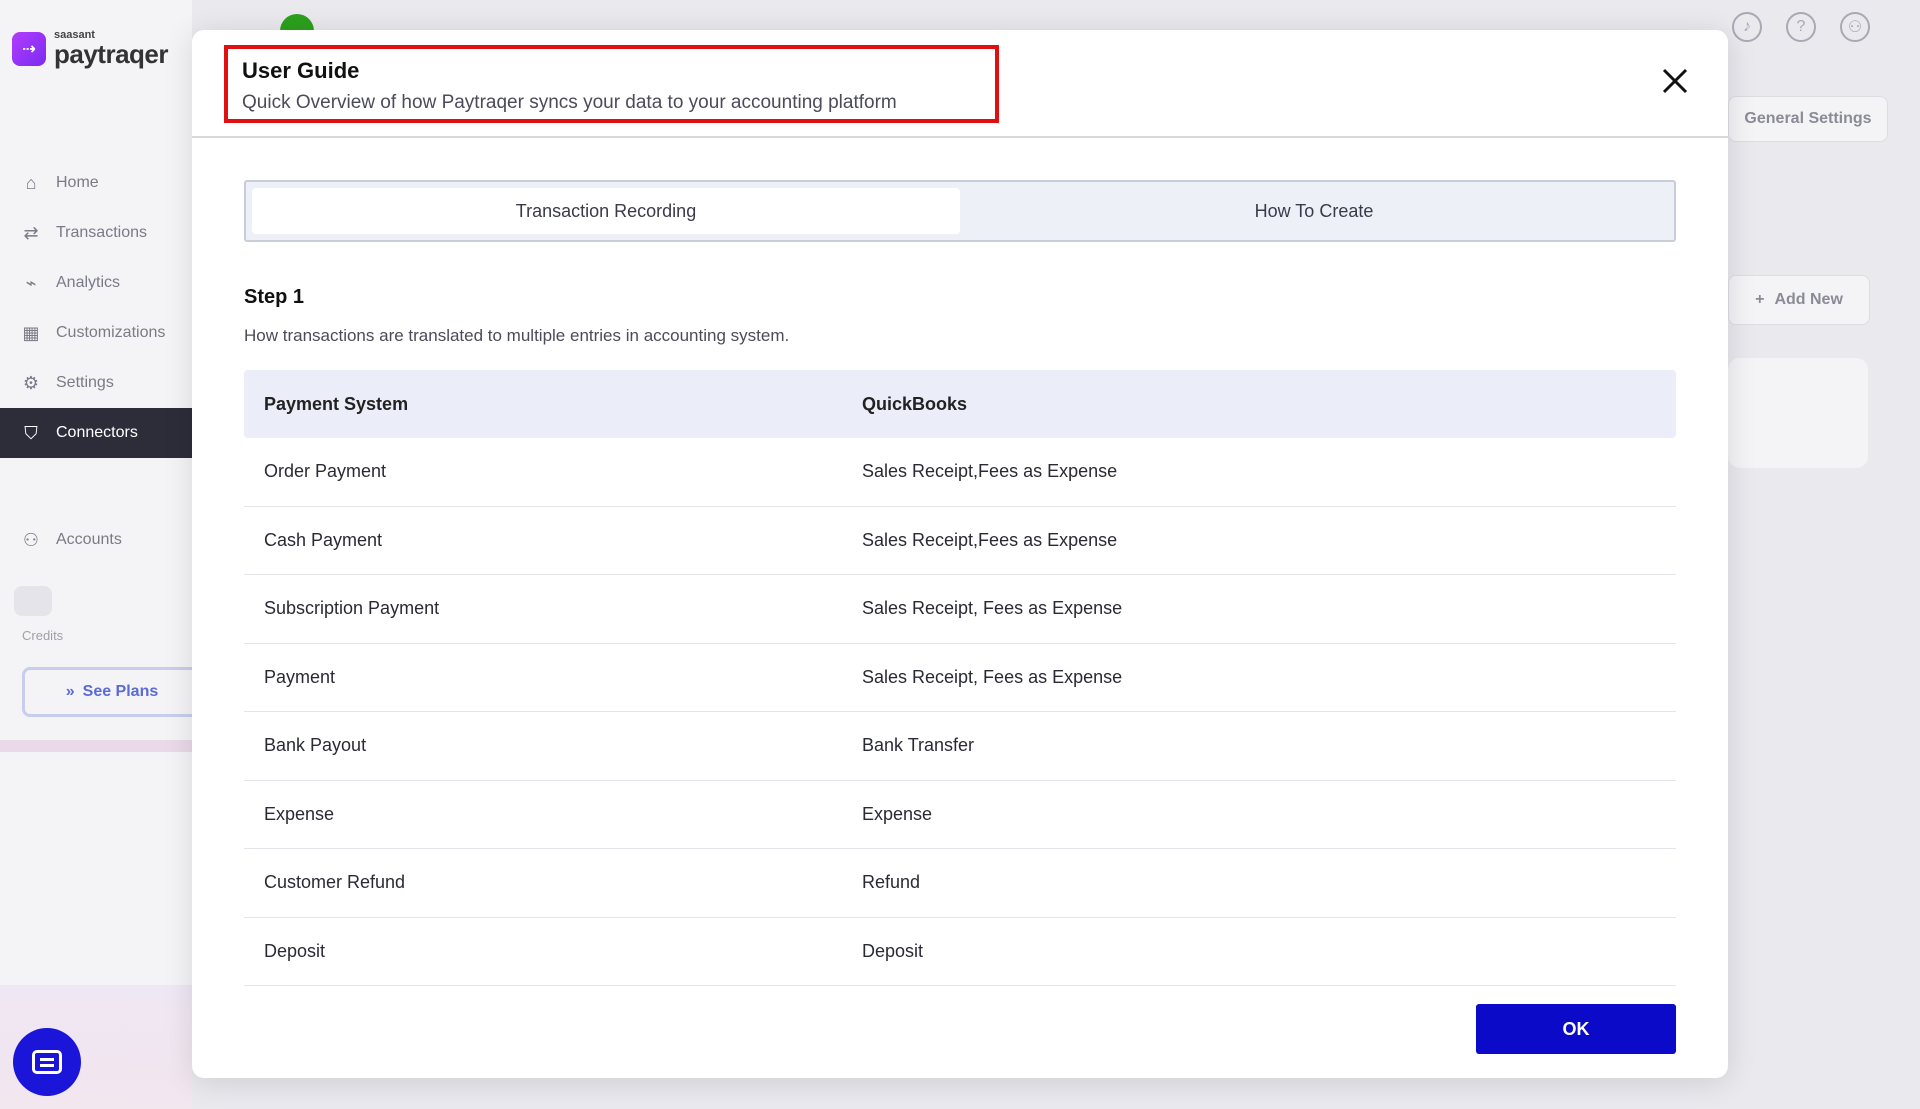 The height and width of the screenshot is (1109, 1920). What do you see at coordinates (325, 471) in the screenshot?
I see `payment-system-cell: Order Payment` at bounding box center [325, 471].